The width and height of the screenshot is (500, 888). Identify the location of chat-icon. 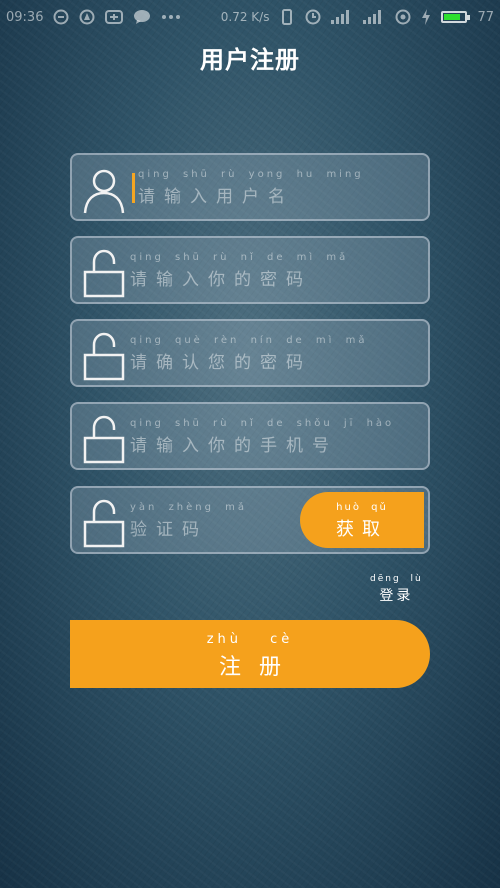
(142, 17).